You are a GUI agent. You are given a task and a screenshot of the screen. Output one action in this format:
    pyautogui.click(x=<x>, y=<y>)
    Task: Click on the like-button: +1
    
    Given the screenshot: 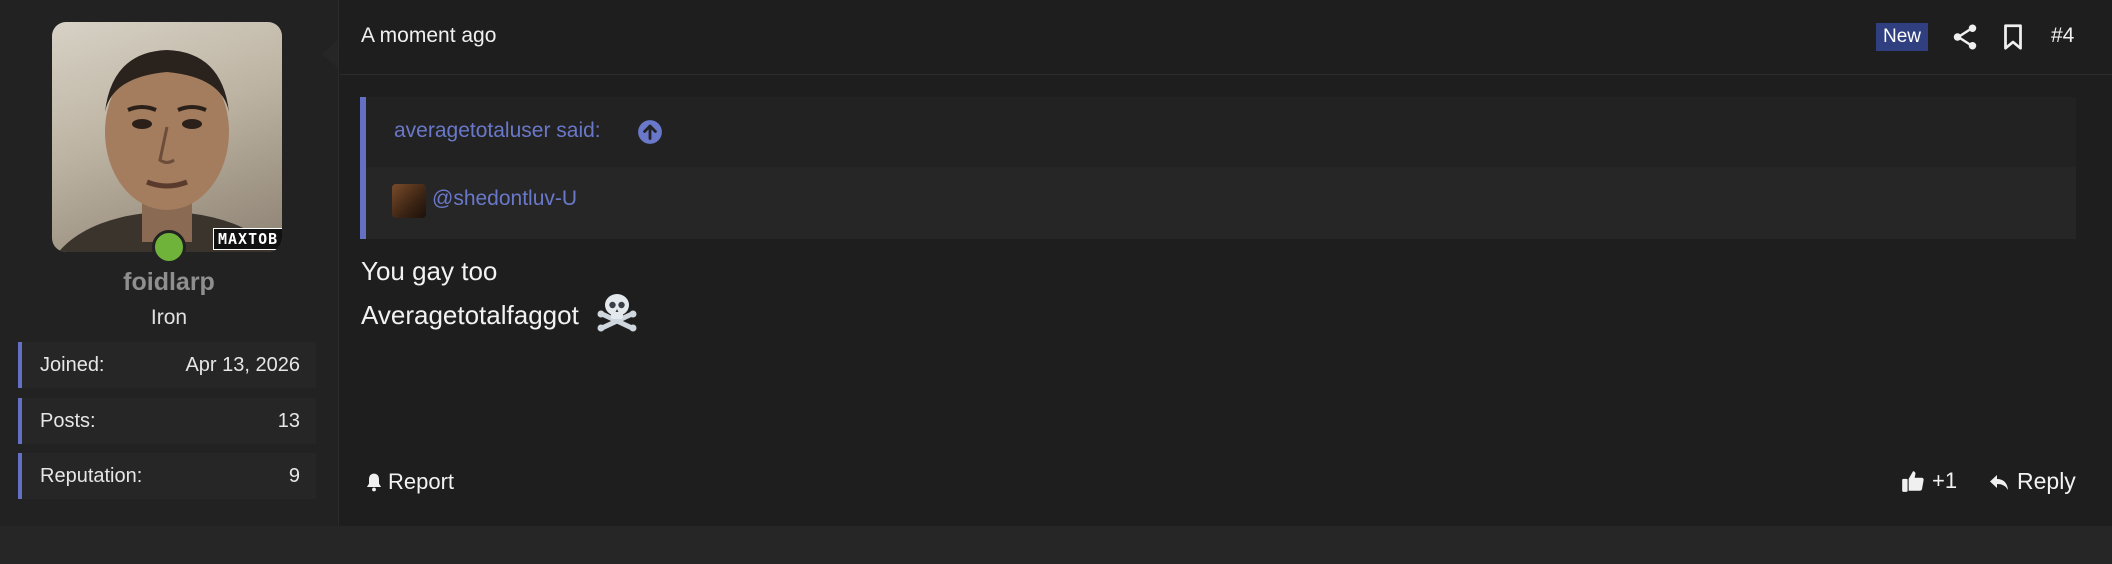 What is the action you would take?
    pyautogui.click(x=1928, y=481)
    